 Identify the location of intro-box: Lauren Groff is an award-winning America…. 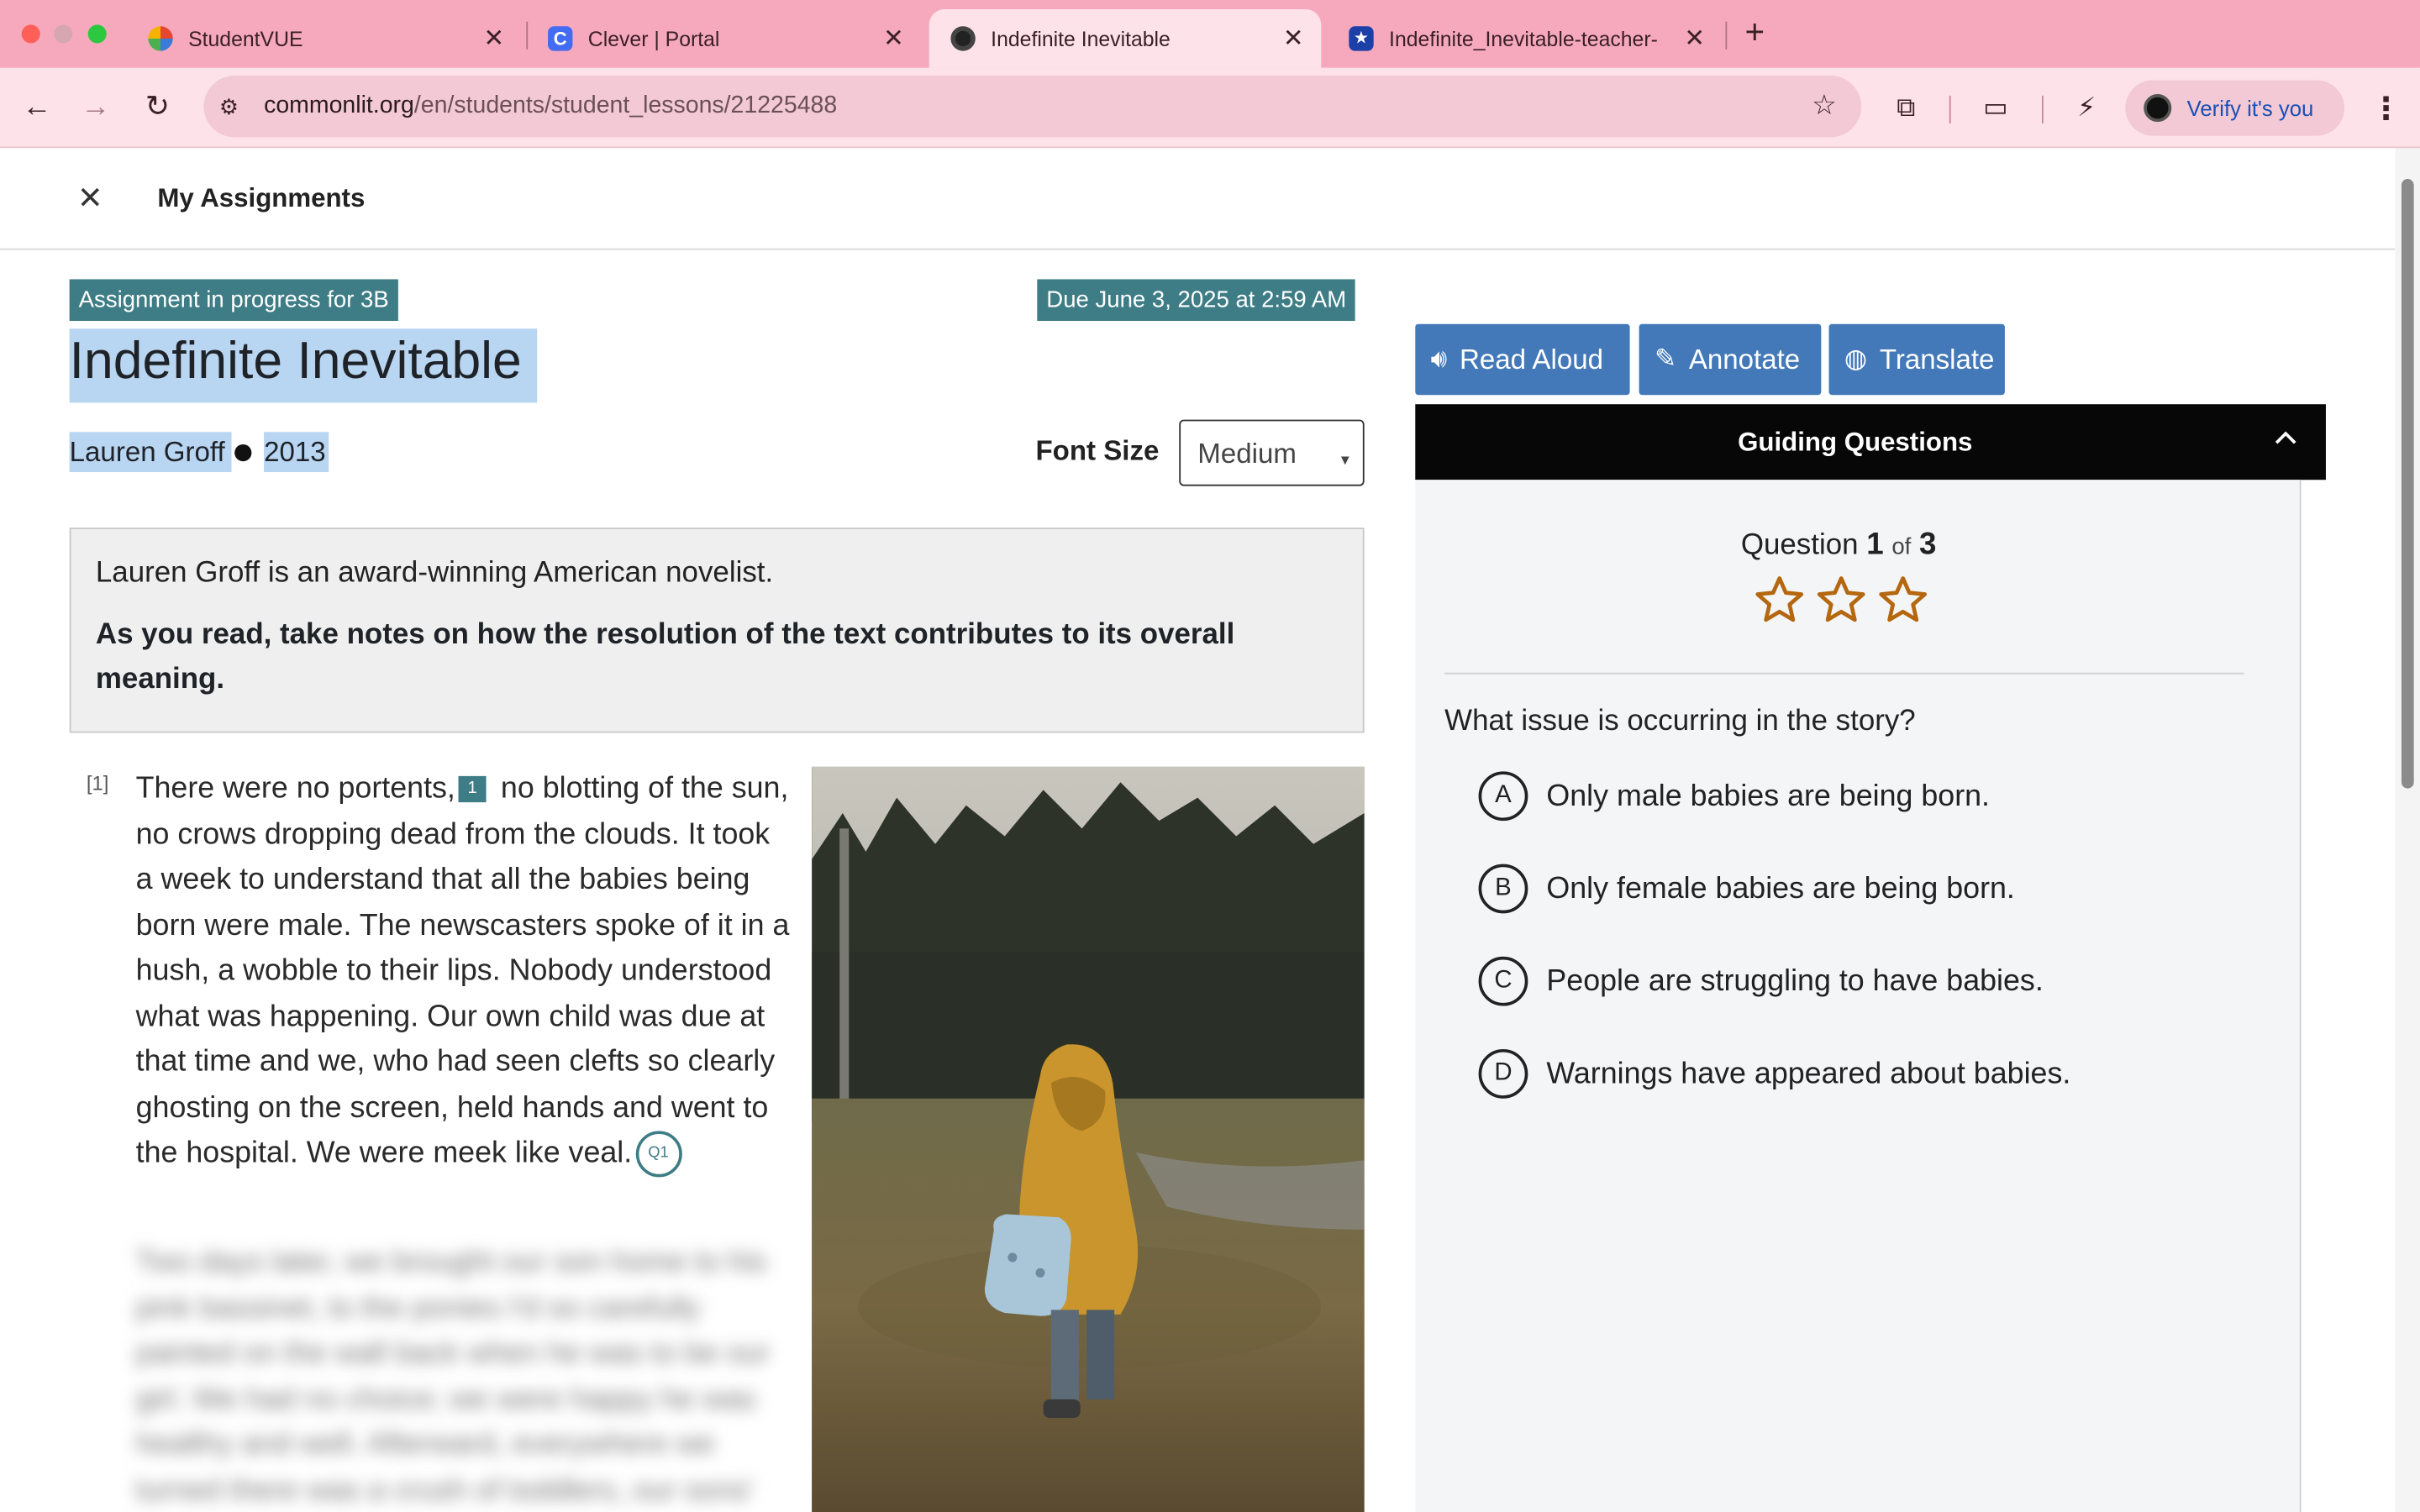
(717, 630).